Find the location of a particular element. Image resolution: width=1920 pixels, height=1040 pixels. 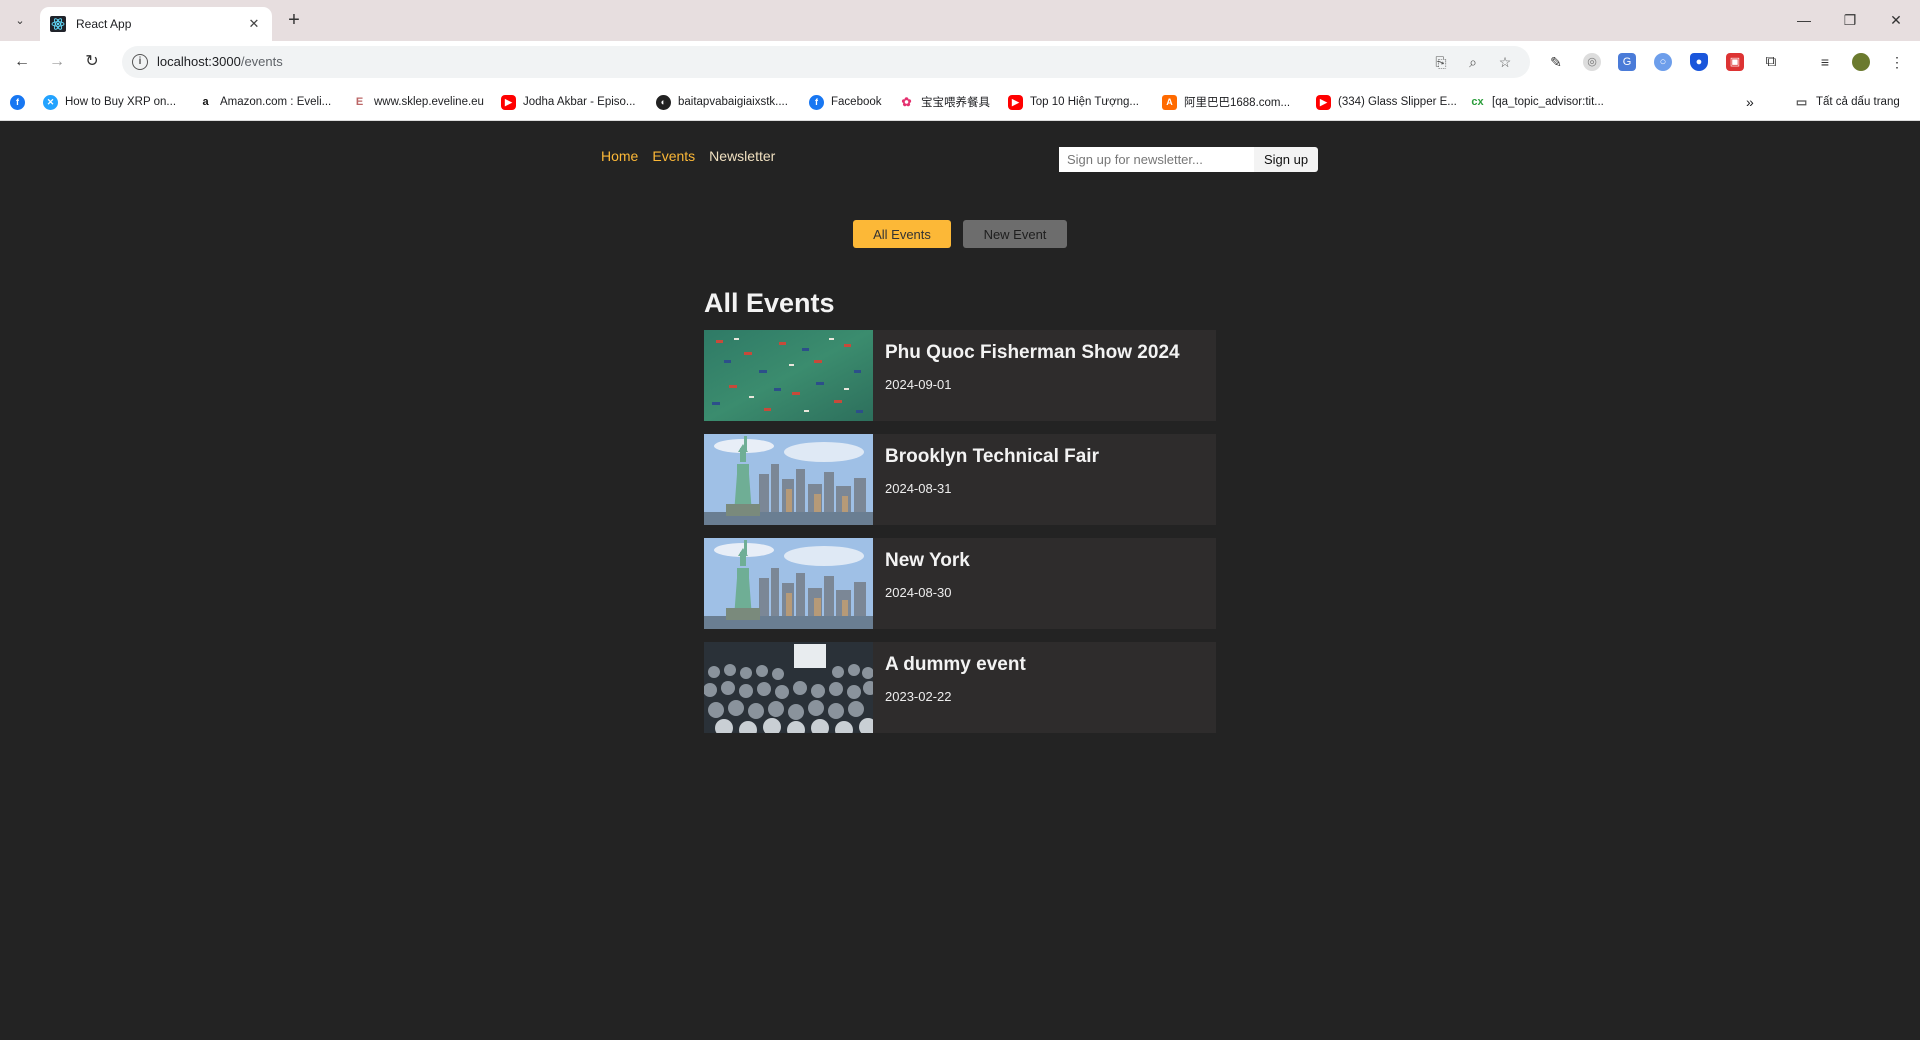

event-title: Brooklyn Technical Fair is located at coordinates (992, 456).